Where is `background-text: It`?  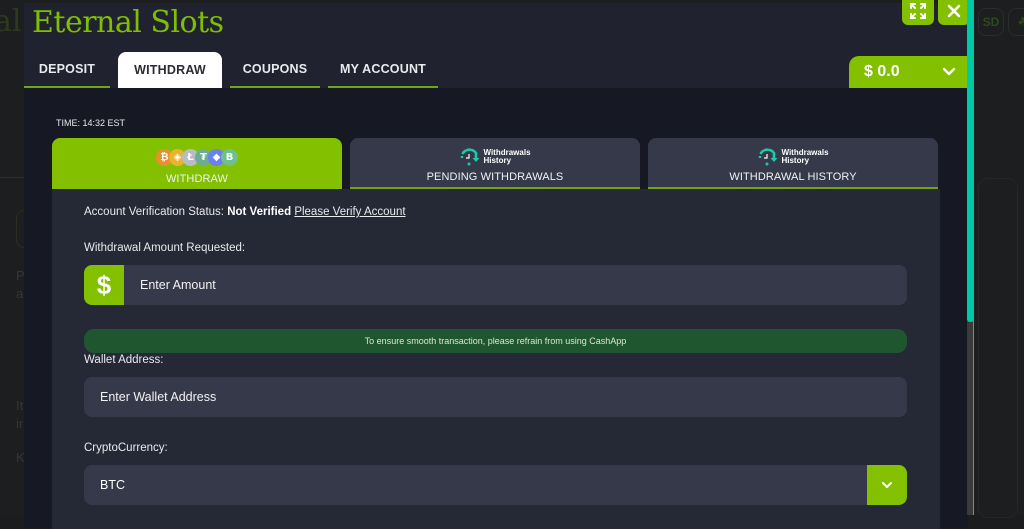
background-text: It is located at coordinates (19, 406).